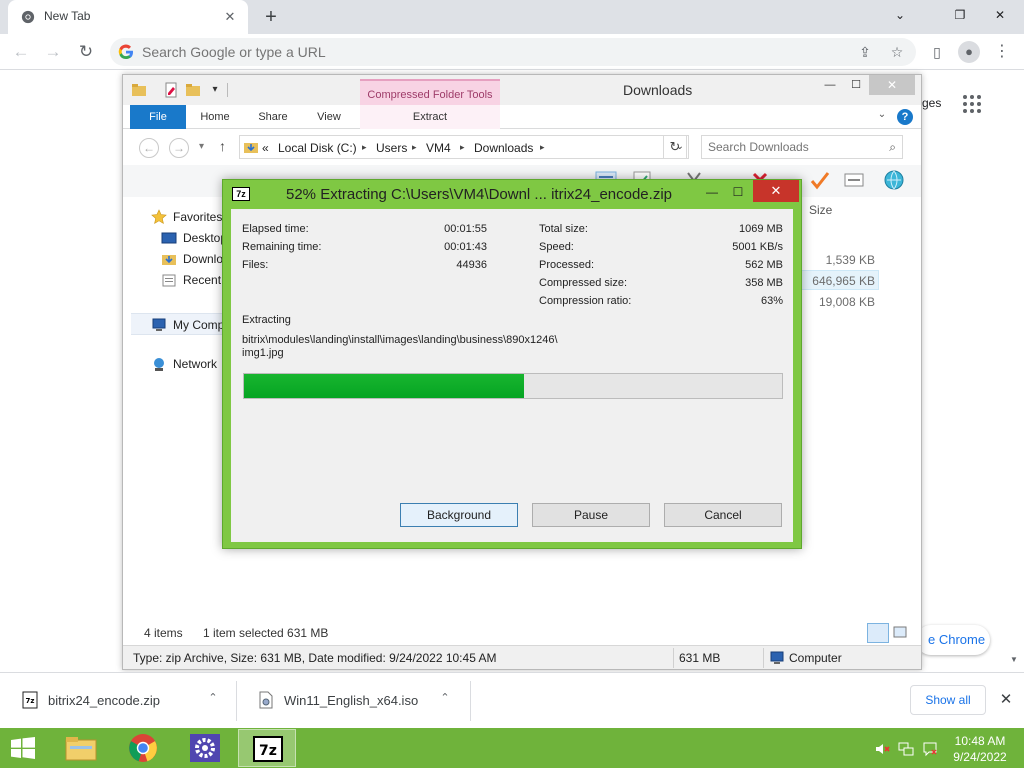 The height and width of the screenshot is (768, 1024). What do you see at coordinates (171, 90) in the screenshot?
I see `properties-icon` at bounding box center [171, 90].